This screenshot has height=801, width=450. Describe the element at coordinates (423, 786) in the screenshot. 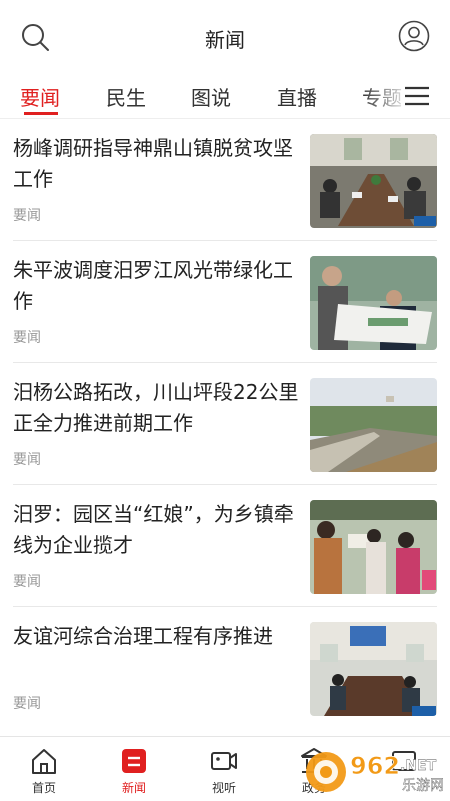

I see `svg-text: 乐游网` at that location.